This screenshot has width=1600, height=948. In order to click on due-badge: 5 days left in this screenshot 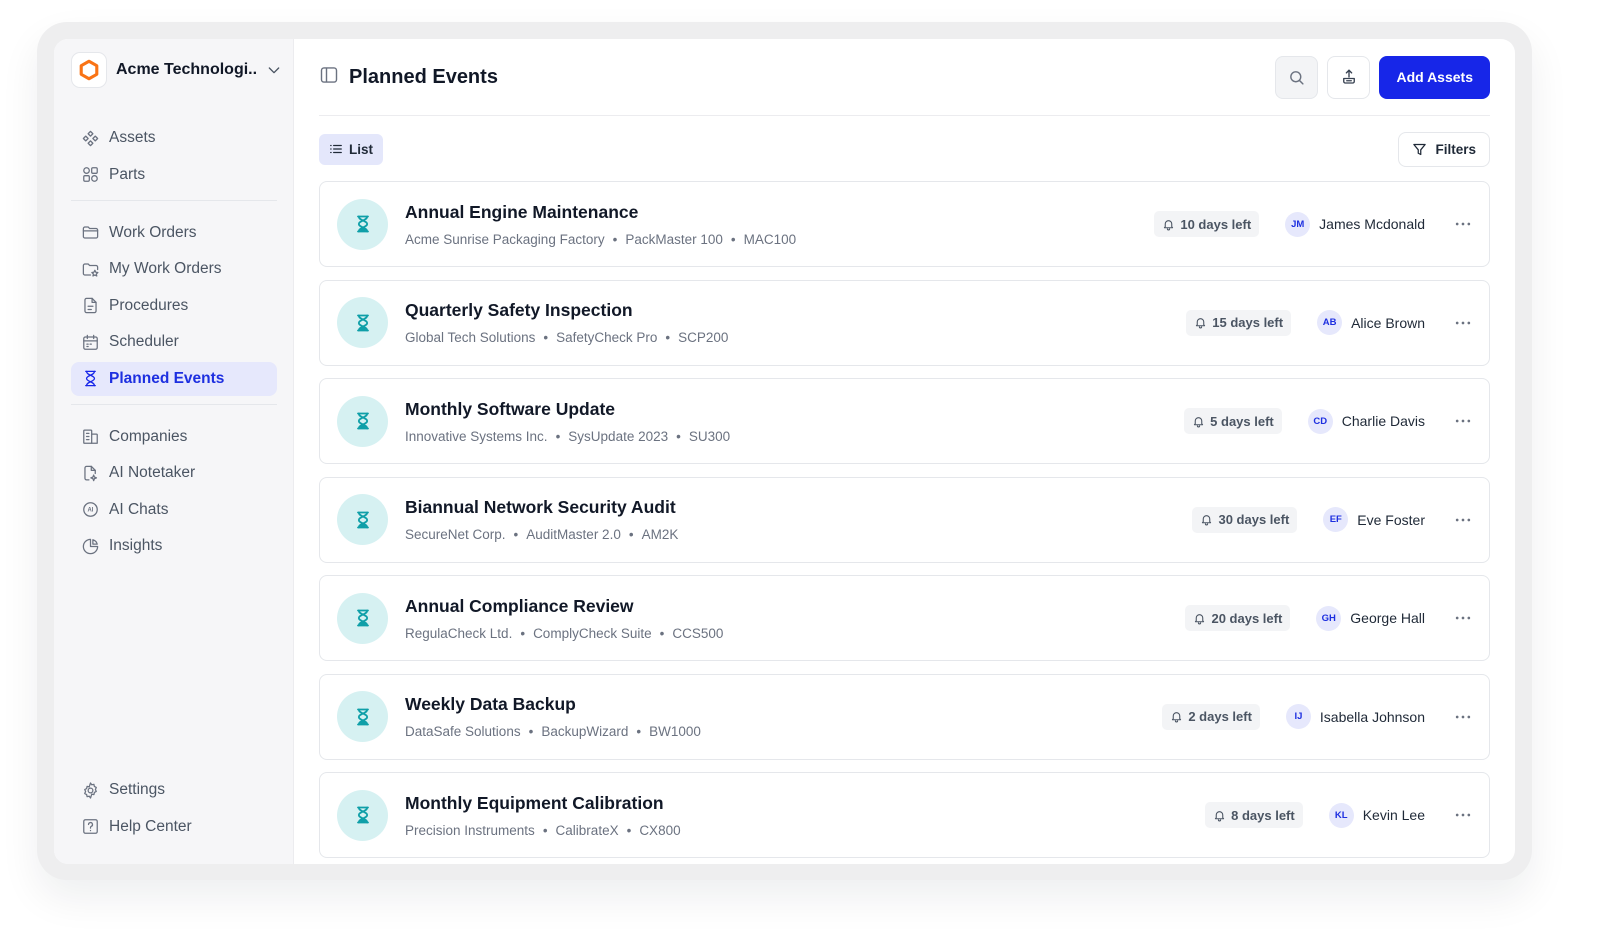, I will do `click(1233, 421)`.